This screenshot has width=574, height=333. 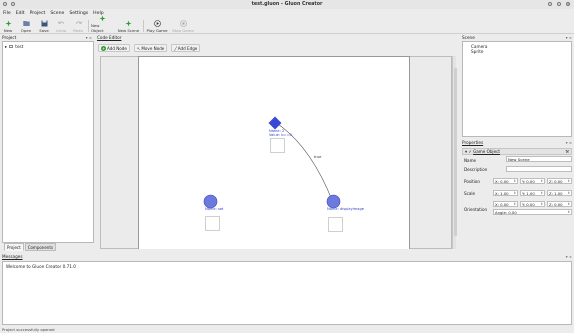 I want to click on scene-tree: Camera Sprite, so click(x=517, y=89).